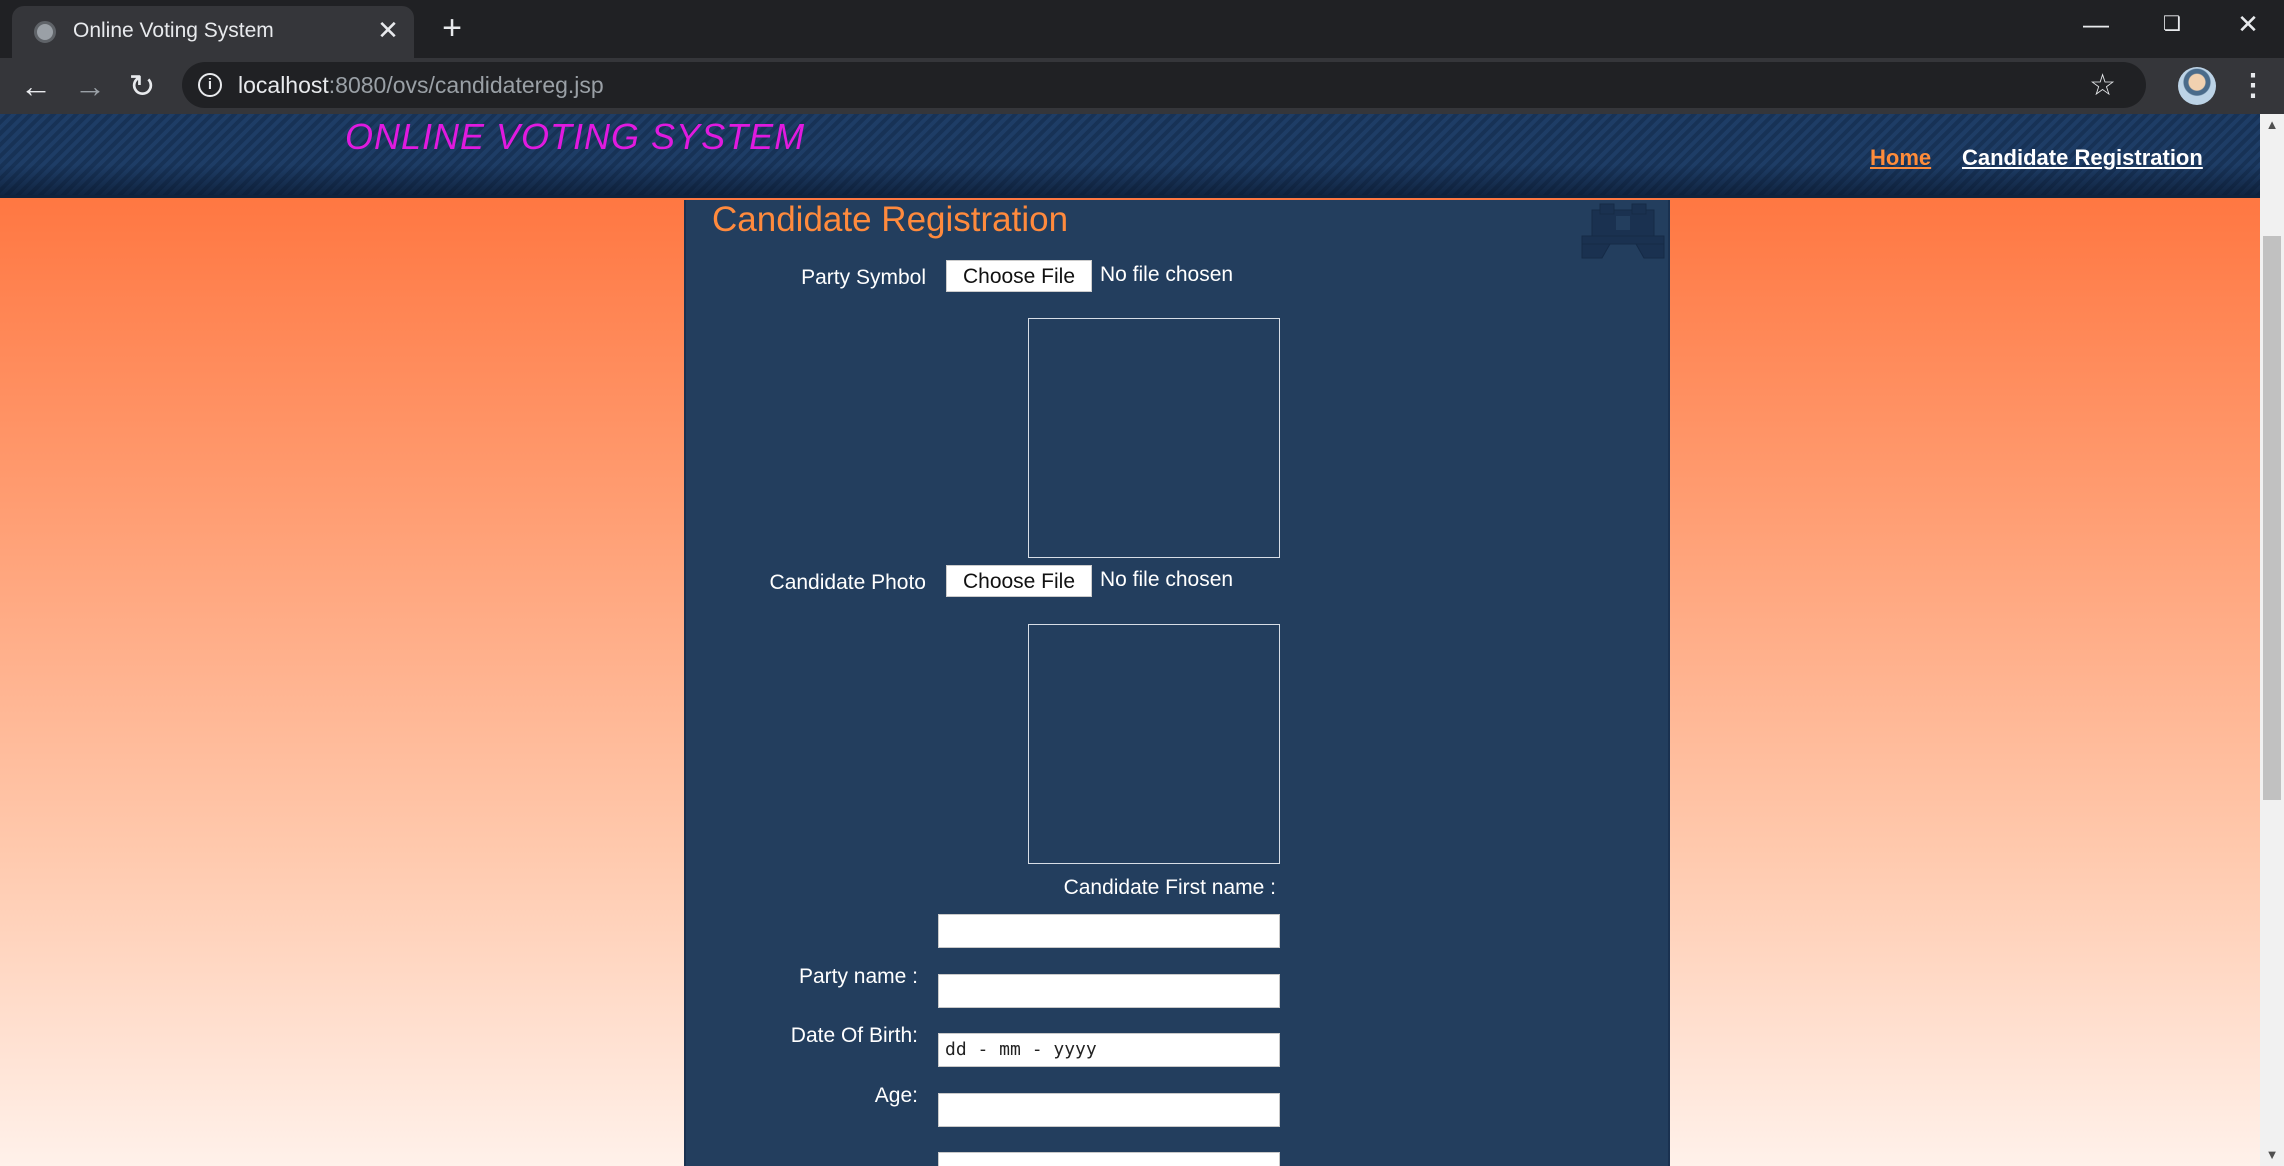  What do you see at coordinates (1154, 438) in the screenshot?
I see `party-symbol-preview` at bounding box center [1154, 438].